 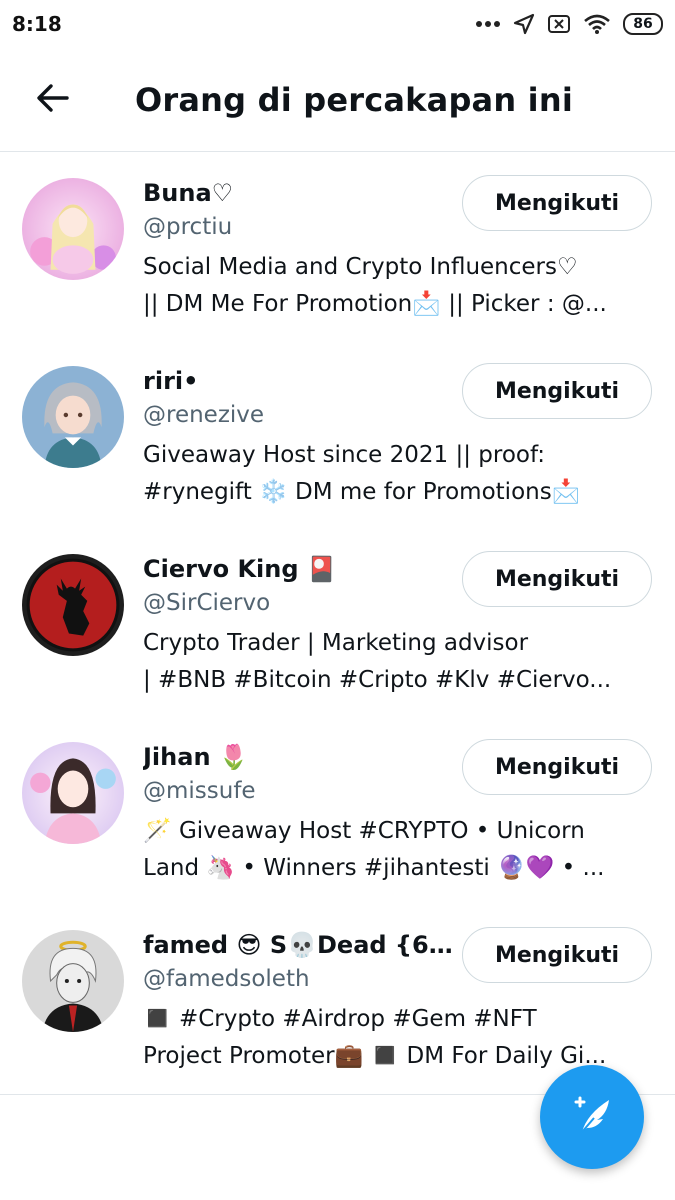 I want to click on compose-button, so click(x=592, y=1117).